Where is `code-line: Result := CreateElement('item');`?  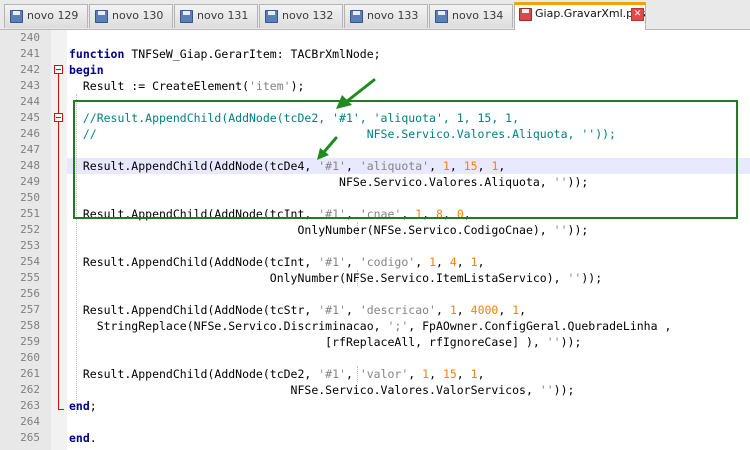 code-line: Result := CreateElement('item'); is located at coordinates (187, 86).